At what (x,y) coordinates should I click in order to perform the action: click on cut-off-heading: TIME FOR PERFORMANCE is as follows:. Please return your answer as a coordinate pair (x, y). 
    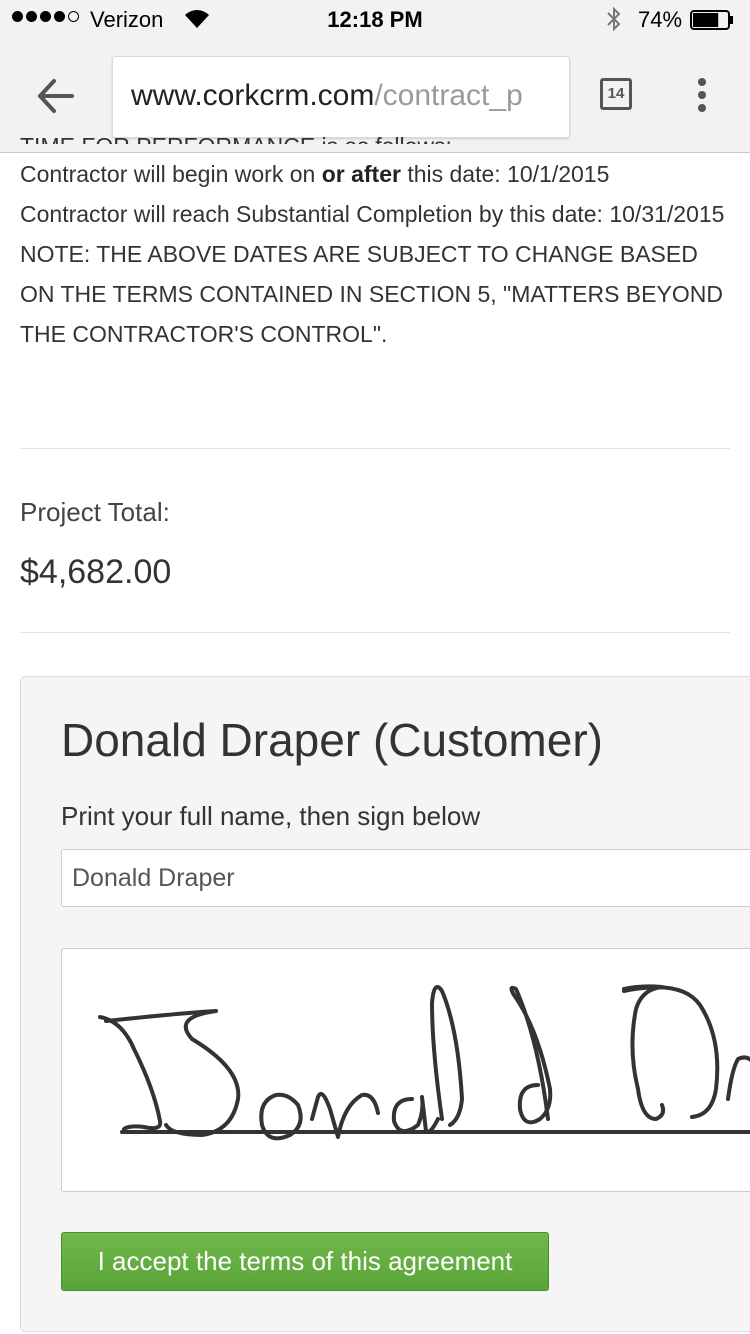
    Looking at the image, I should click on (375, 134).